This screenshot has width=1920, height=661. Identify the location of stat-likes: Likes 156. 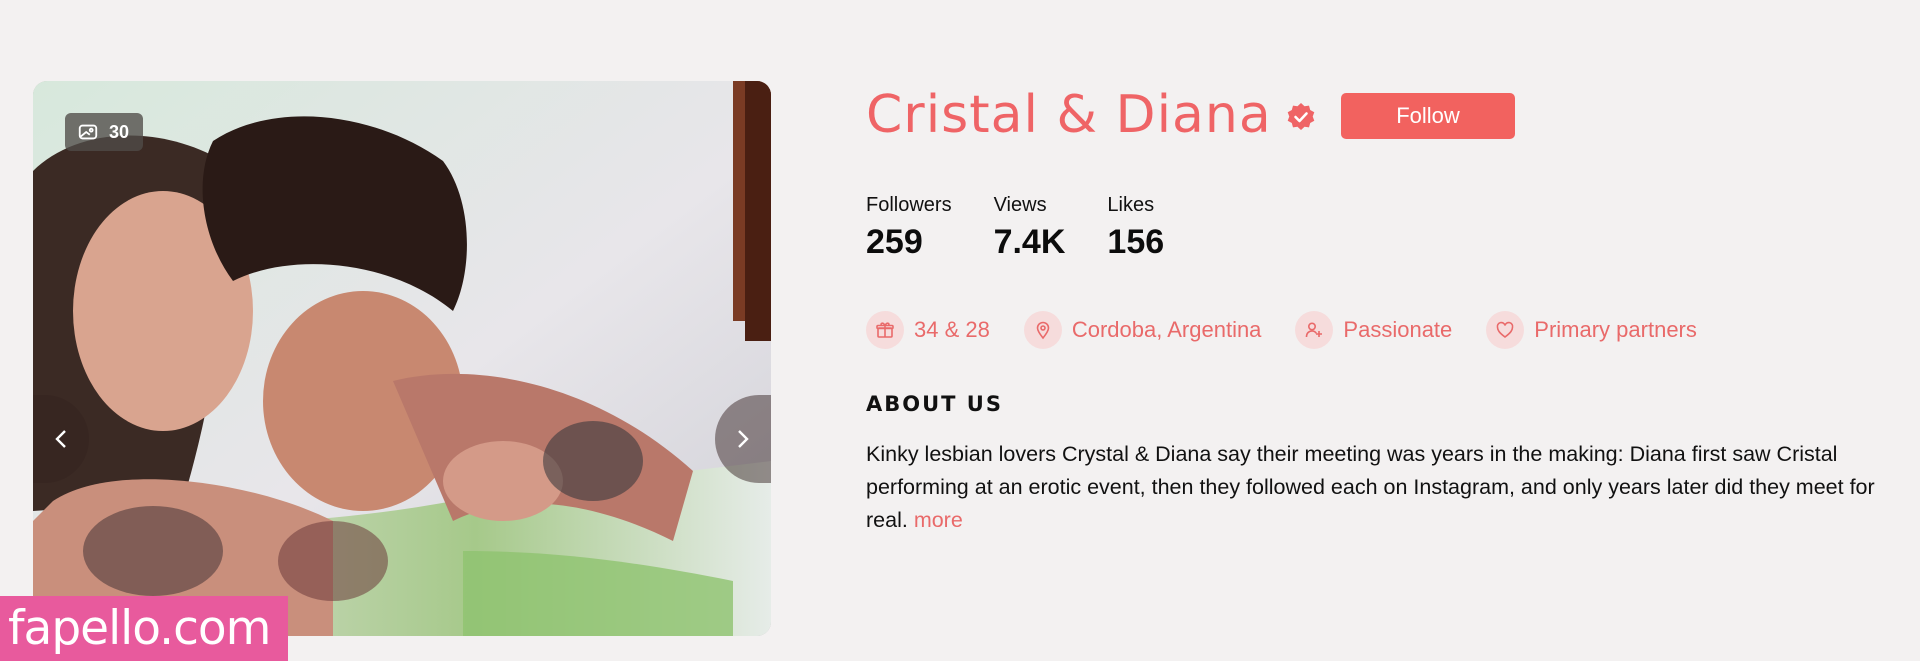
(1135, 228).